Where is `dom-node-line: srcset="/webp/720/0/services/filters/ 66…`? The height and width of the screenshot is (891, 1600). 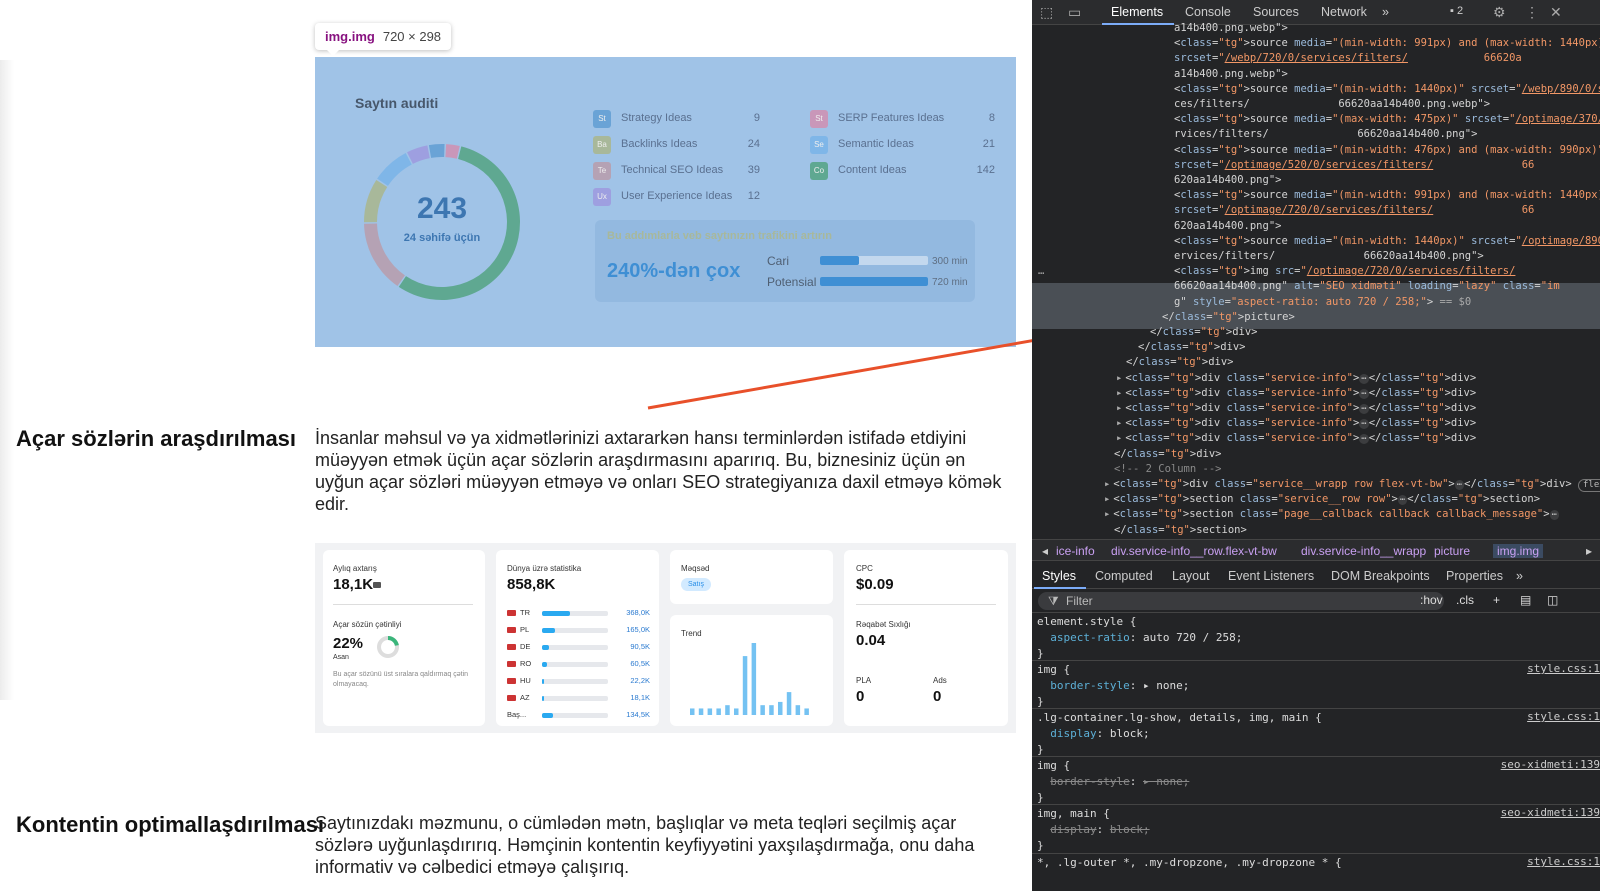 dom-node-line: srcset="/webp/720/0/services/filters/ 66… is located at coordinates (1316, 58).